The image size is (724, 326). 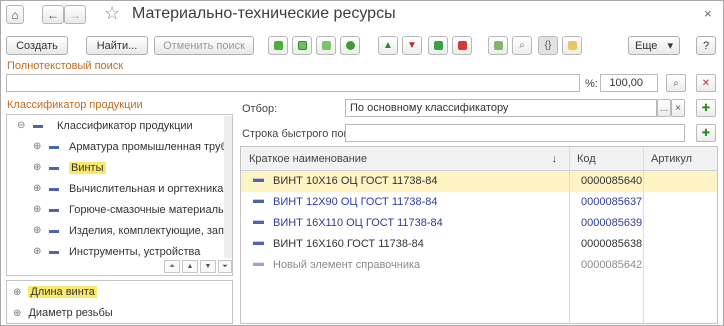 What do you see at coordinates (326, 45) in the screenshot?
I see `mark-deletion-icon` at bounding box center [326, 45].